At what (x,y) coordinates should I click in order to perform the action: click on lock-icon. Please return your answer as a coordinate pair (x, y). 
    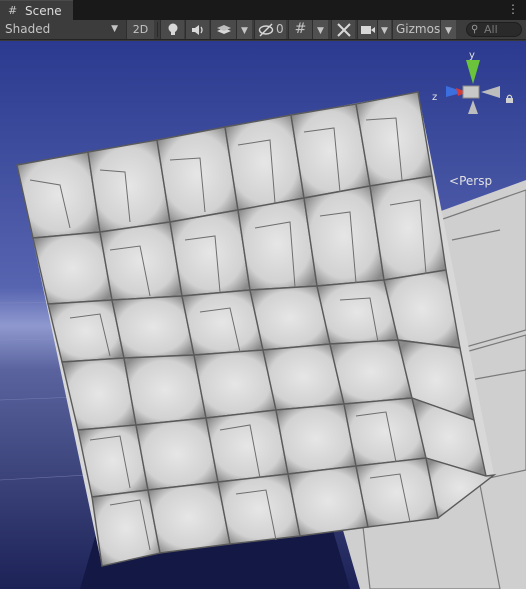
    Looking at the image, I should click on (509, 99).